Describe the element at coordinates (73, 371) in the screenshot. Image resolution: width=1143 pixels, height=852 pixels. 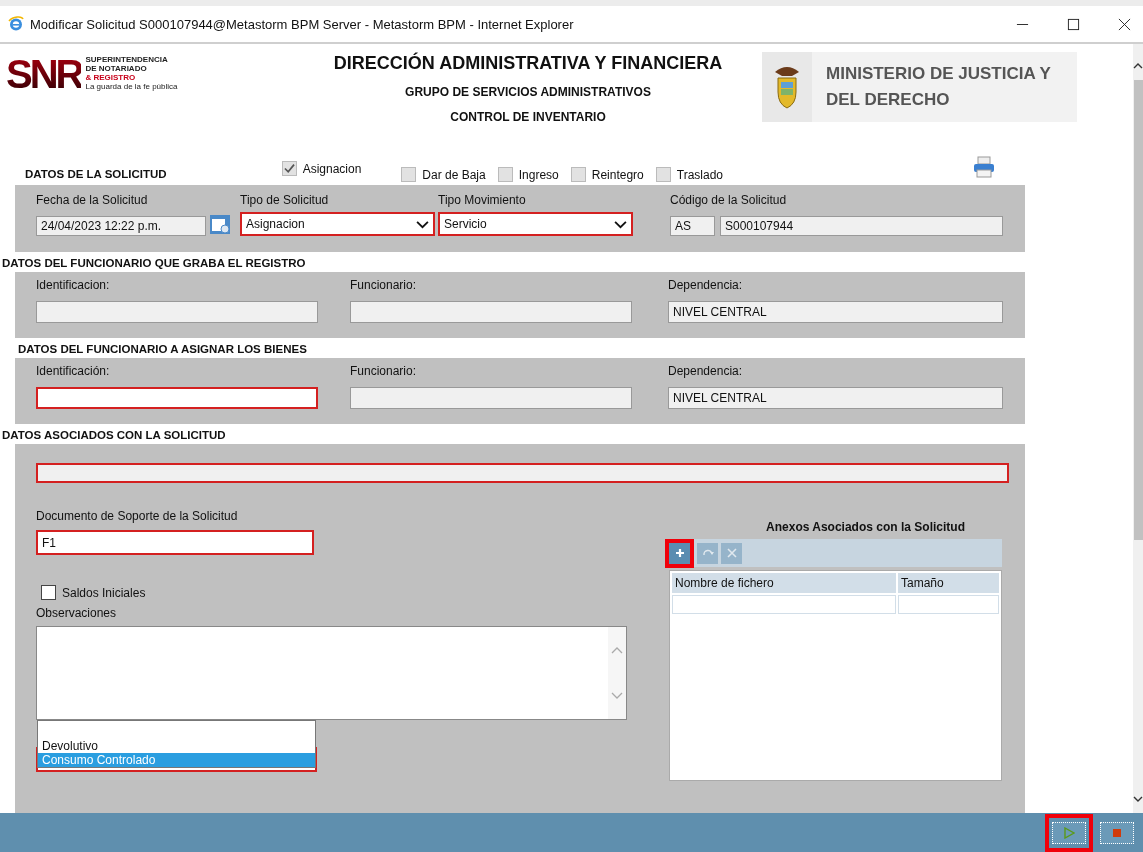
I see `field-label: Identificación:` at that location.